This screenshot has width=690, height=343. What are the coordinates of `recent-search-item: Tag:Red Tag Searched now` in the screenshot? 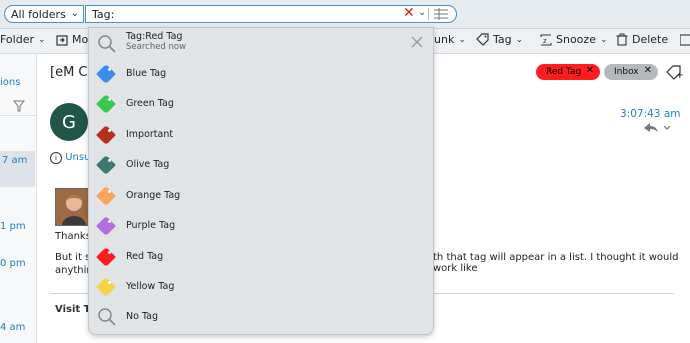 It's located at (261, 42).